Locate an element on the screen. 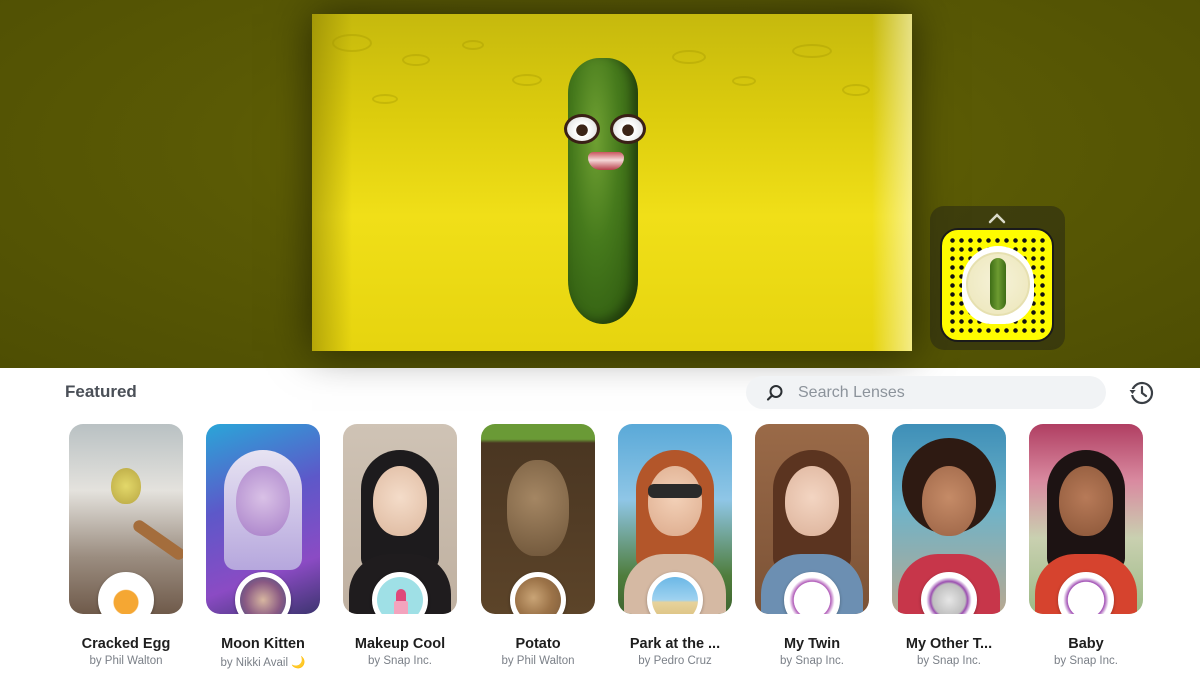  chevron-up-icon is located at coordinates (997, 218).